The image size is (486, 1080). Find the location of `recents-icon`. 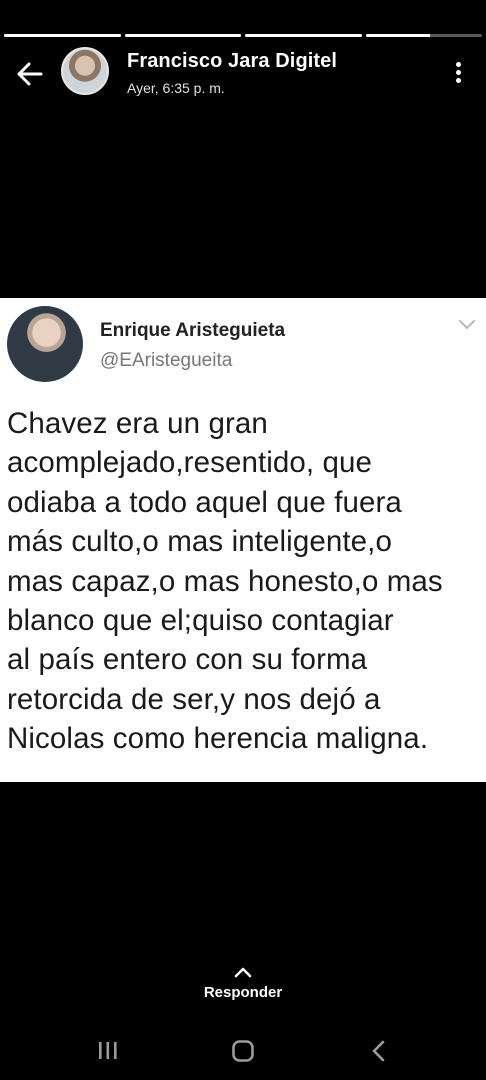

recents-icon is located at coordinates (109, 1051).